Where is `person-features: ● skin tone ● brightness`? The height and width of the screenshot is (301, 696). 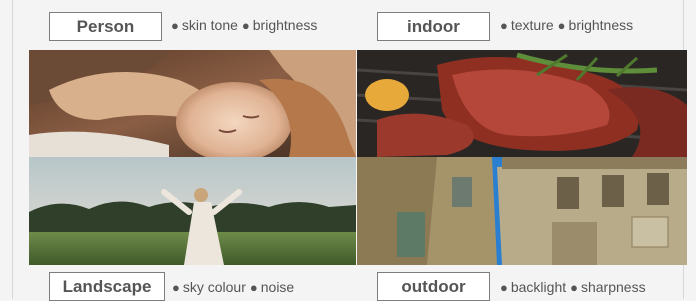 person-features: ● skin tone ● brightness is located at coordinates (244, 25).